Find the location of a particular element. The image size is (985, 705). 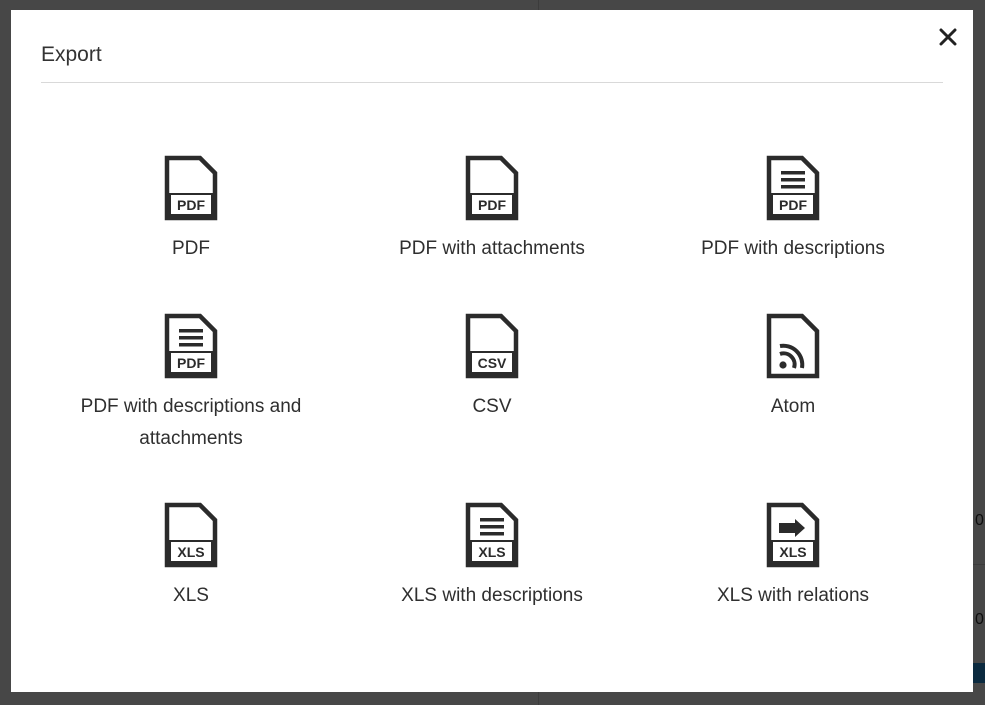

option-label: PDF with descriptions and attachments is located at coordinates (191, 422).